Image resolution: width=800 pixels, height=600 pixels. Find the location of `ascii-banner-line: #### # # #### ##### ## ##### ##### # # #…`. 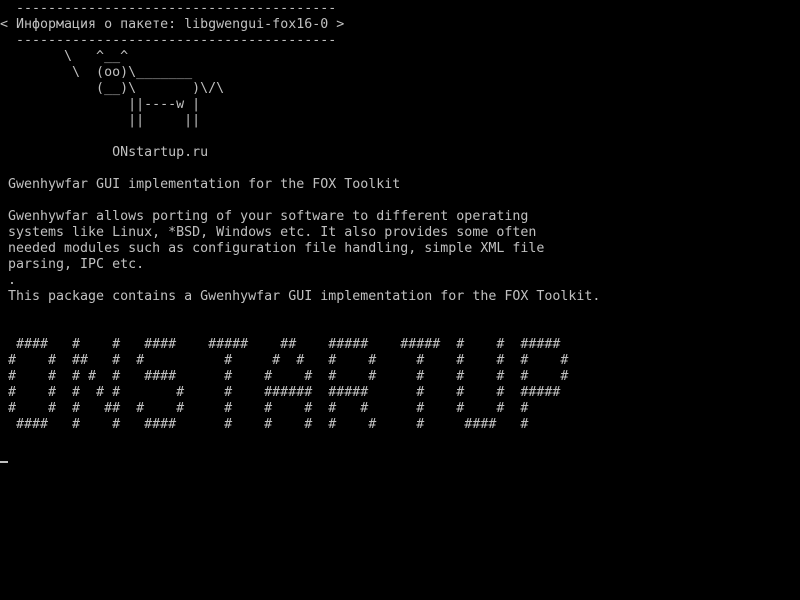

ascii-banner-line: #### # # #### ##### ## ##### ##### # # #… is located at coordinates (284, 344).